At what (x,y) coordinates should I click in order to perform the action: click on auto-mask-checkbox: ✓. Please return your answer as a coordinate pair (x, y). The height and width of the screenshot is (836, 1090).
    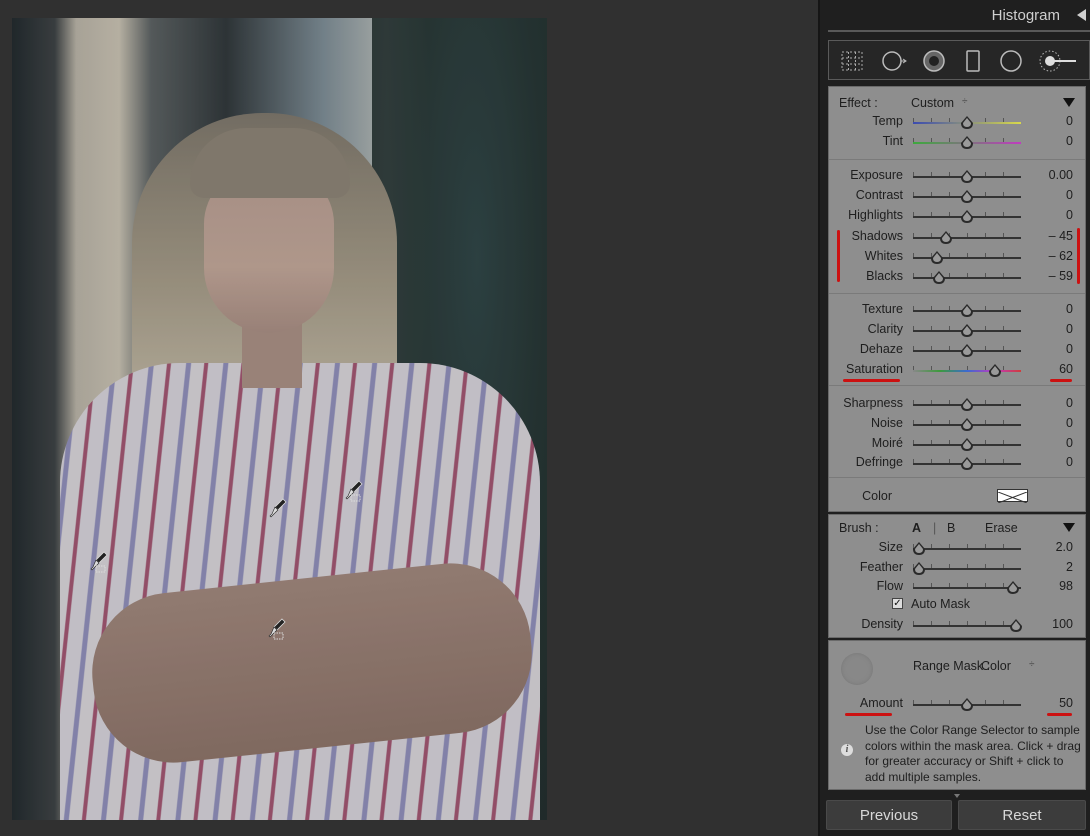
    Looking at the image, I should click on (897, 603).